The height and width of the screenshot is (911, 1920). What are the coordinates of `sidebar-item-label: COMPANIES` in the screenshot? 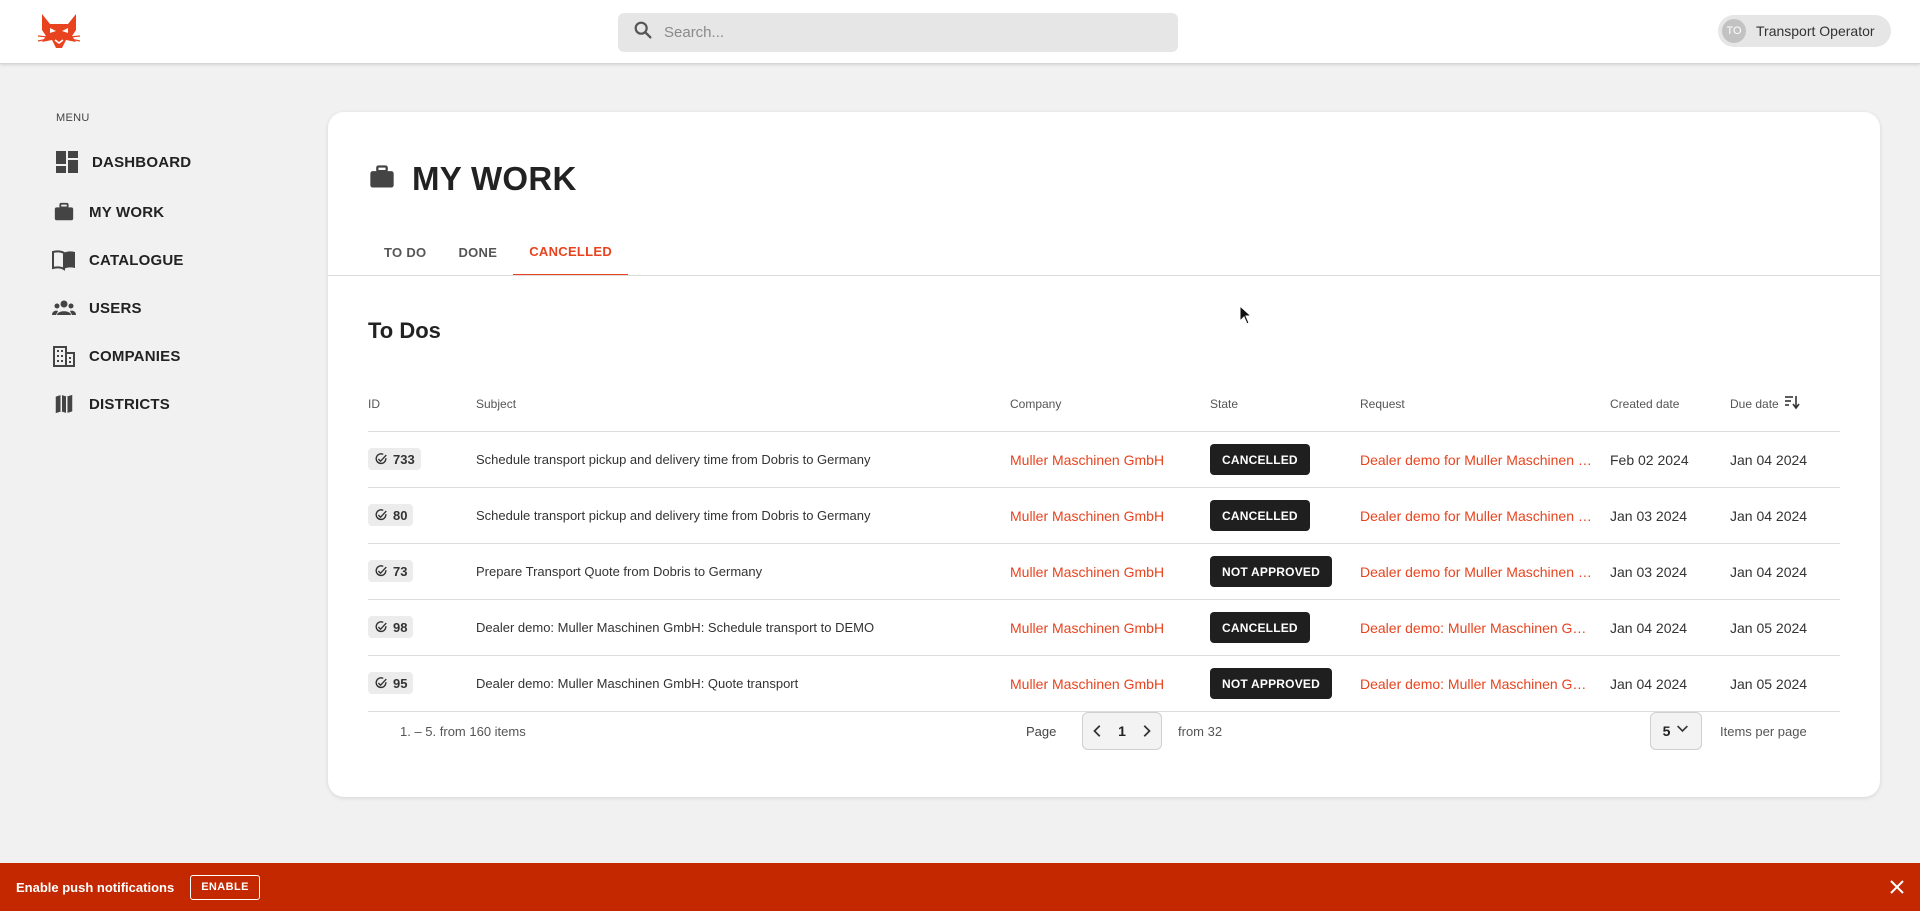 It's located at (135, 356).